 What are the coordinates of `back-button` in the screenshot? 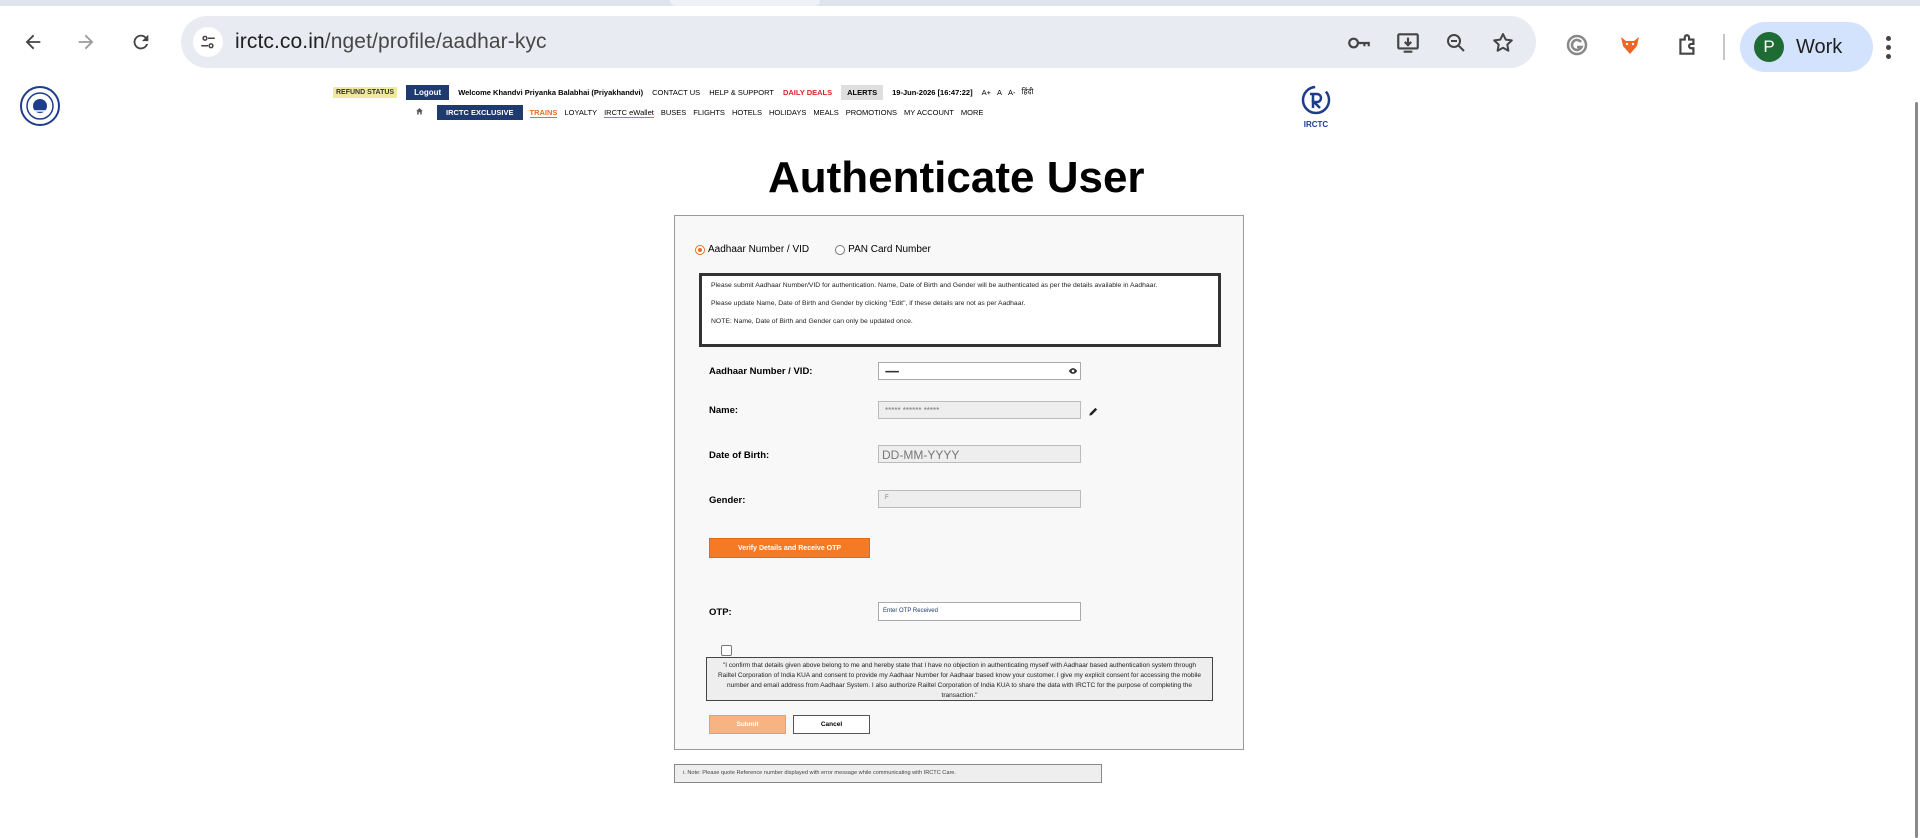 It's located at (33, 42).